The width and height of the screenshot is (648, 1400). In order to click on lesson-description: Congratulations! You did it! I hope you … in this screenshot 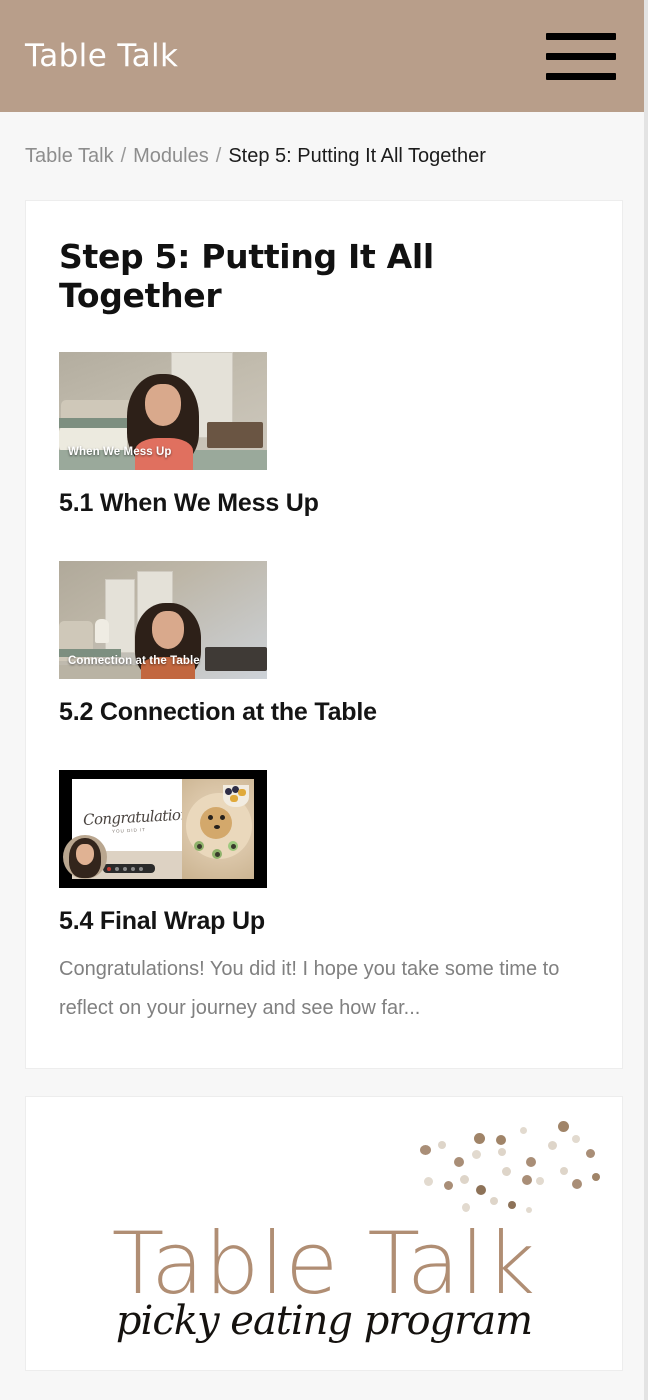, I will do `click(309, 988)`.